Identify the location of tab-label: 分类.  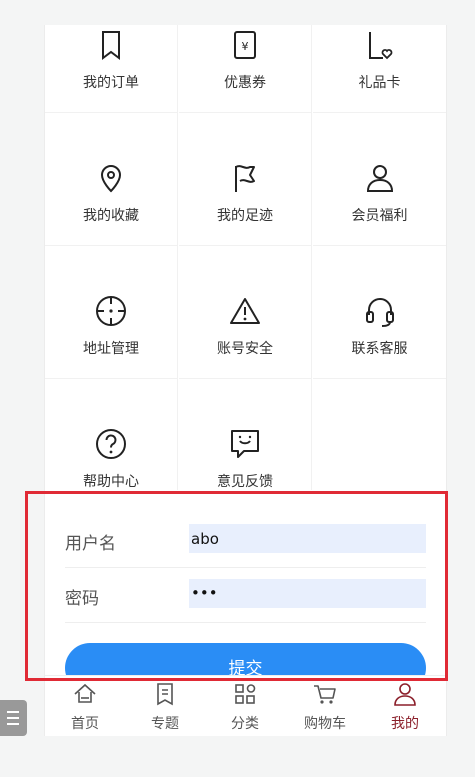
(245, 724).